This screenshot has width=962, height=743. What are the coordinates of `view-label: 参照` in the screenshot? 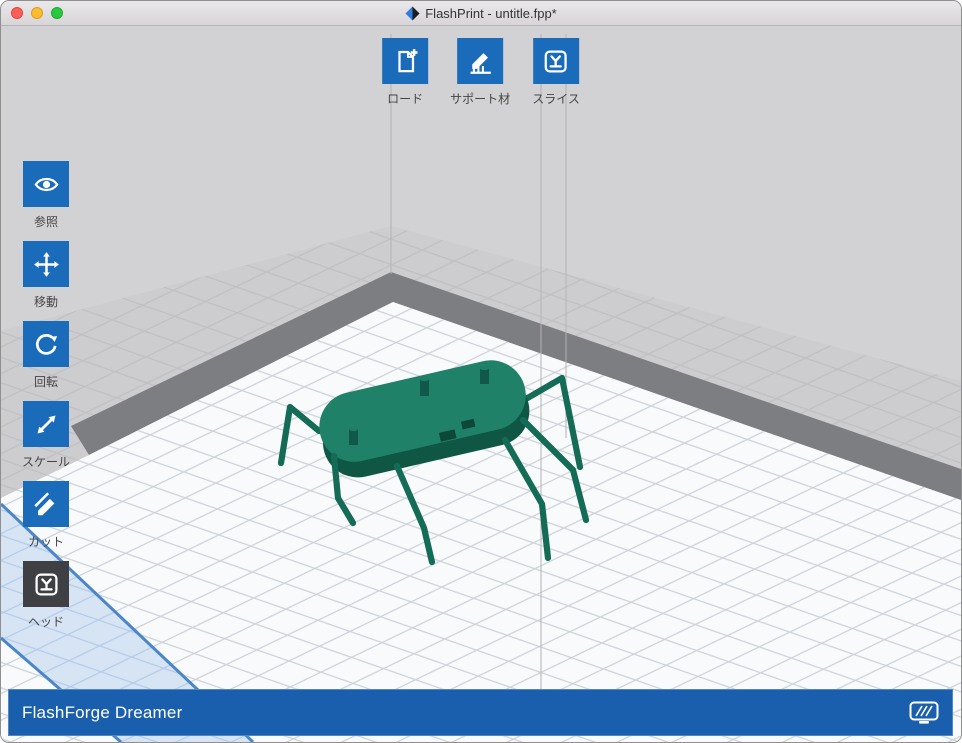 It's located at (46, 222).